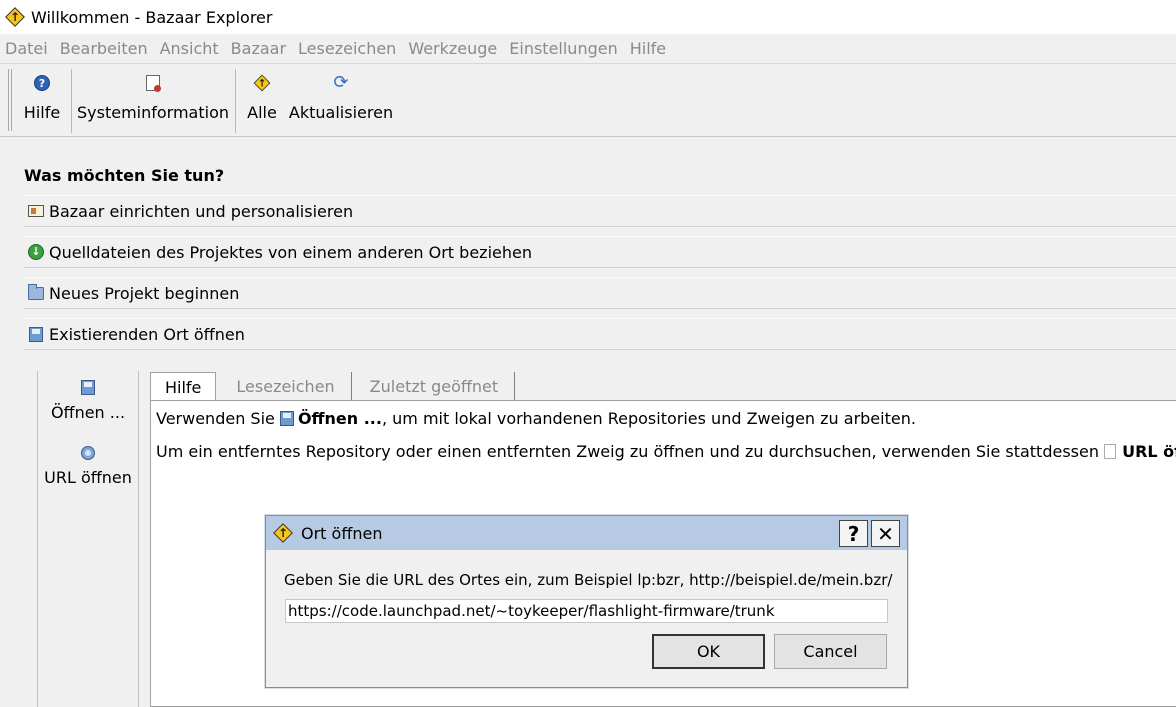 Image resolution: width=1176 pixels, height=707 pixels. What do you see at coordinates (1149, 451) in the screenshot?
I see `help-url-link: URL öffnen` at bounding box center [1149, 451].